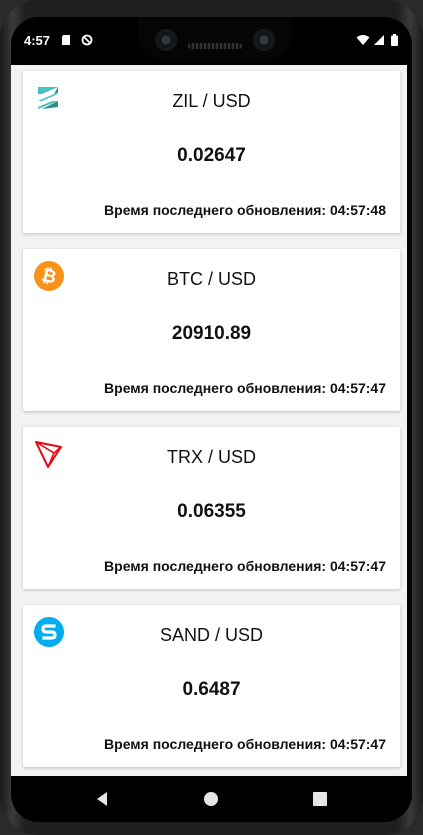 The width and height of the screenshot is (423, 835). I want to click on price-value: 0.02647, so click(211, 155).